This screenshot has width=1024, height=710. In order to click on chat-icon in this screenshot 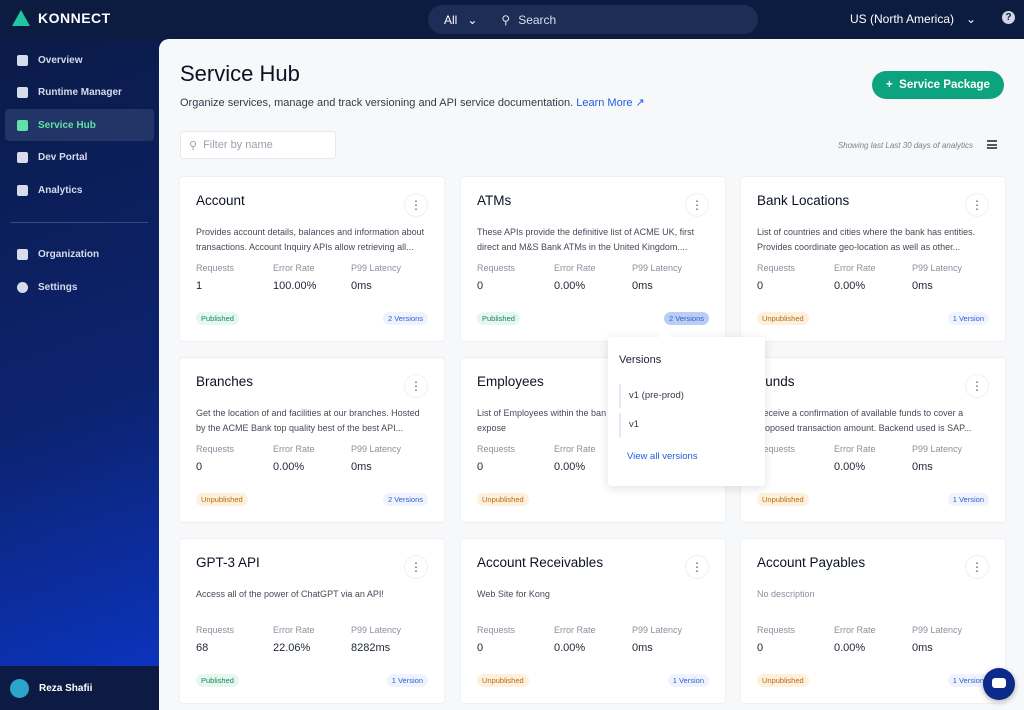, I will do `click(999, 684)`.